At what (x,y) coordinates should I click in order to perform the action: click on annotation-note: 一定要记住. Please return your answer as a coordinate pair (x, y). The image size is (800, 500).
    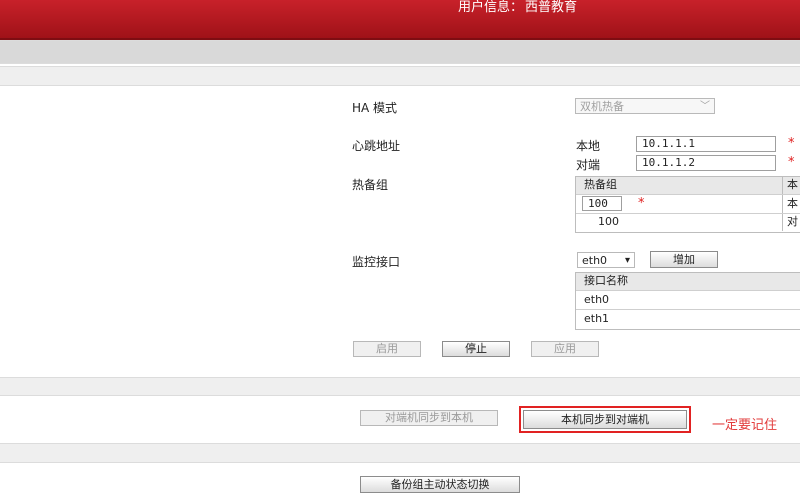
    Looking at the image, I should click on (745, 425).